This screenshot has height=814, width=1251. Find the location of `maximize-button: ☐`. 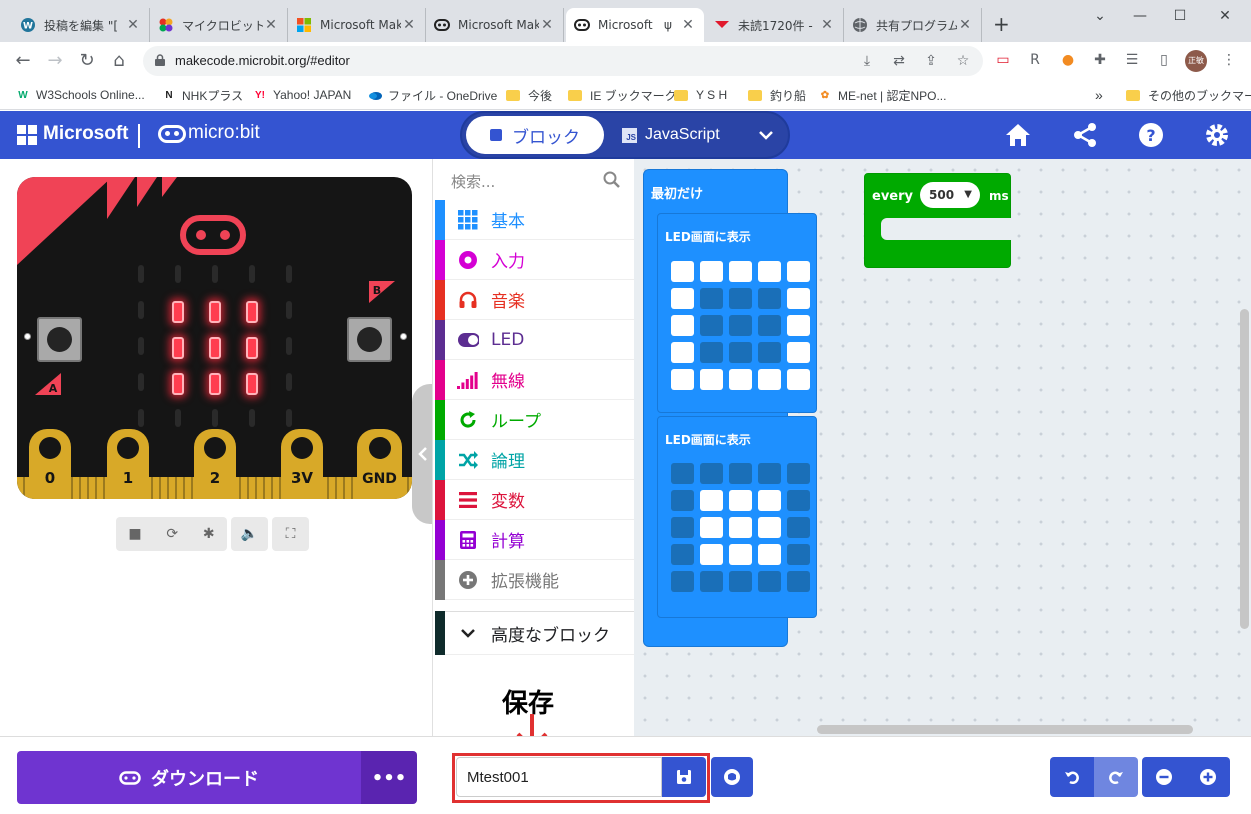

maximize-button: ☐ is located at coordinates (1180, 16).